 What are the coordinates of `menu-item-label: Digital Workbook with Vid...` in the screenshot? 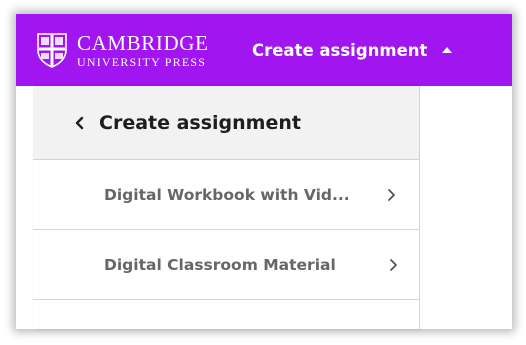 It's located at (227, 194).